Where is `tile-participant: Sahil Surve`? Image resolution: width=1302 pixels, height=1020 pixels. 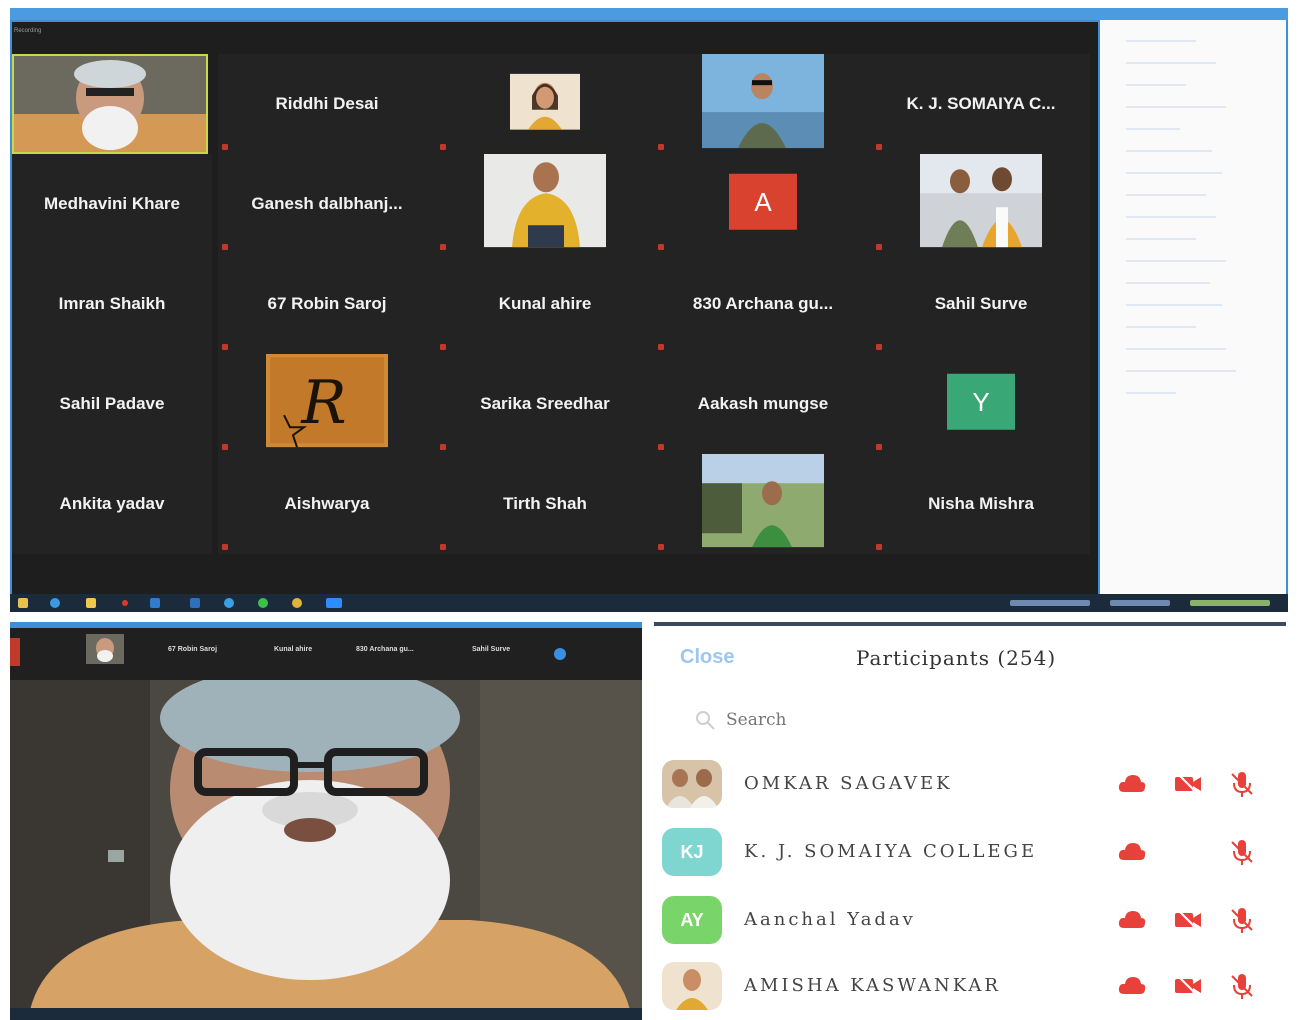
tile-participant: Sahil Surve is located at coordinates (981, 304).